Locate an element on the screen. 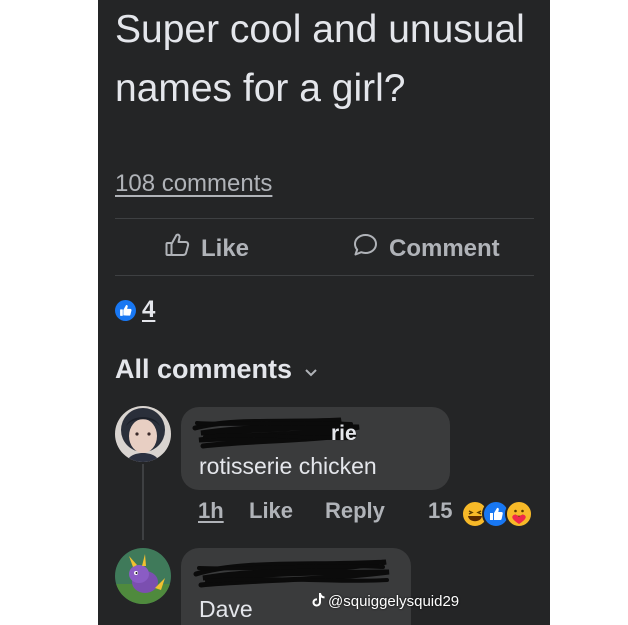 Image resolution: width=628 pixels, height=625 pixels. comment-label: Comment is located at coordinates (444, 248).